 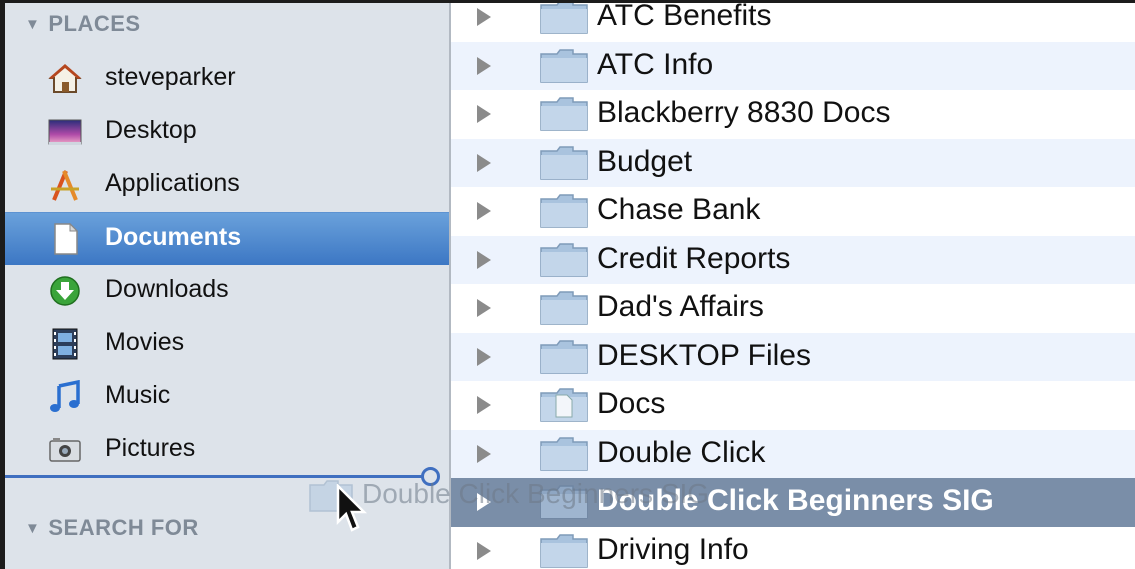 I want to click on places-header-label: PLACES, so click(x=94, y=23).